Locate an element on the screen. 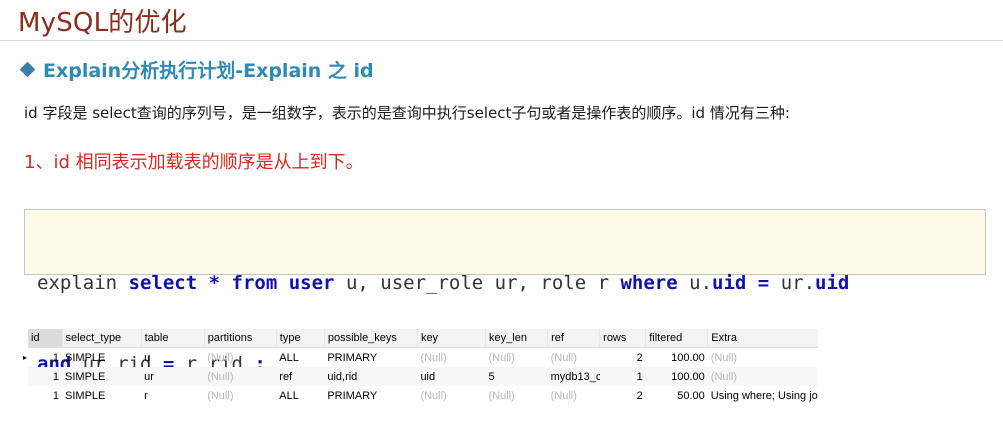 The width and height of the screenshot is (1003, 446). column-header-key-len: key_len is located at coordinates (516, 338).